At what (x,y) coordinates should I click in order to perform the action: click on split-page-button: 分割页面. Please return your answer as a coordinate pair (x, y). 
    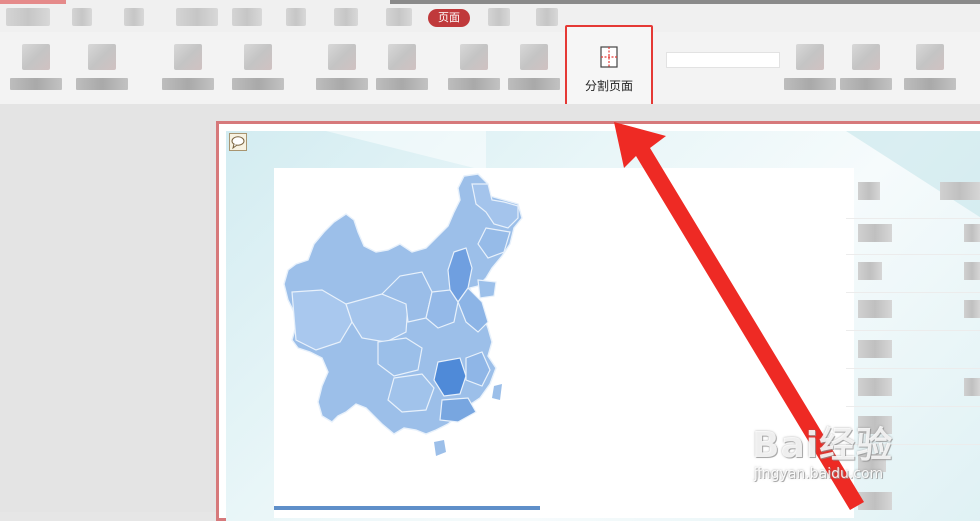
    Looking at the image, I should click on (609, 66).